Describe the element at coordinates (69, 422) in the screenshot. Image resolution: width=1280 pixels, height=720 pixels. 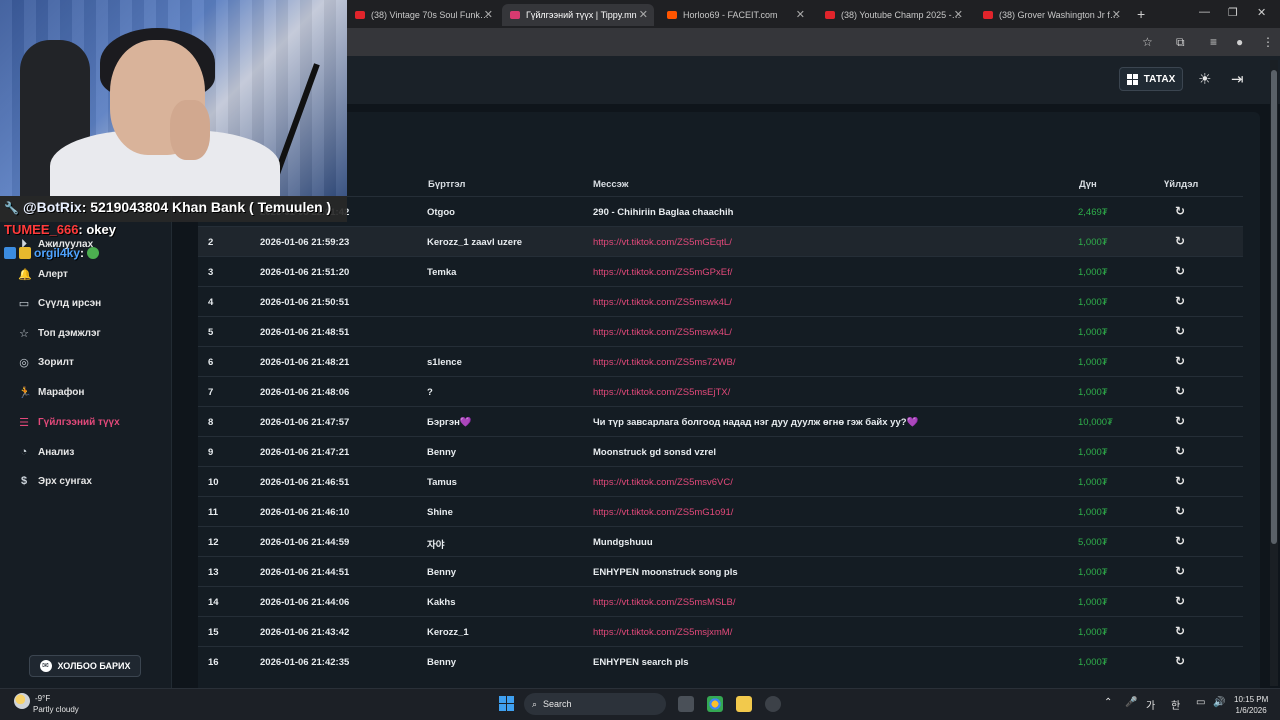
I see `sidebar-item: ☰ Гүйлгээний түүх` at that location.